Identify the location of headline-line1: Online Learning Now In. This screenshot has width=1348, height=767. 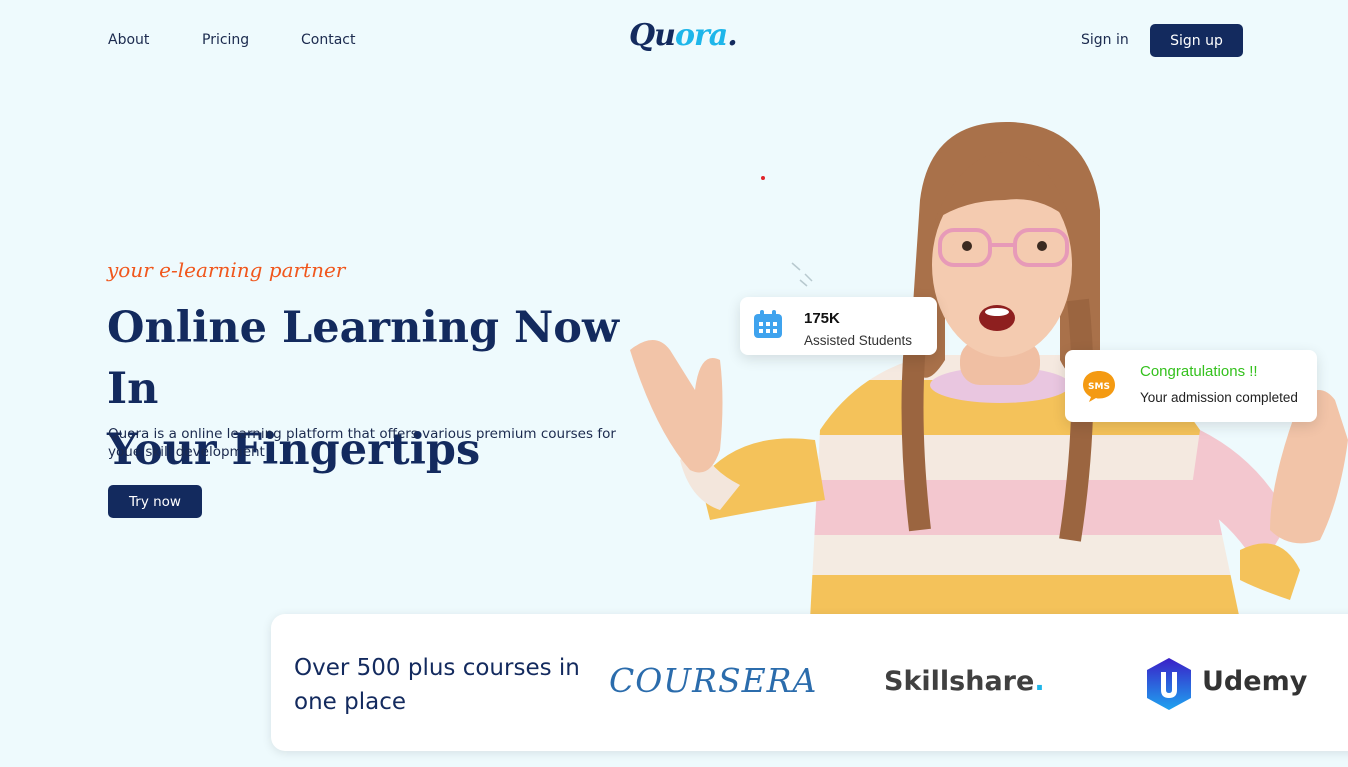
(363, 358).